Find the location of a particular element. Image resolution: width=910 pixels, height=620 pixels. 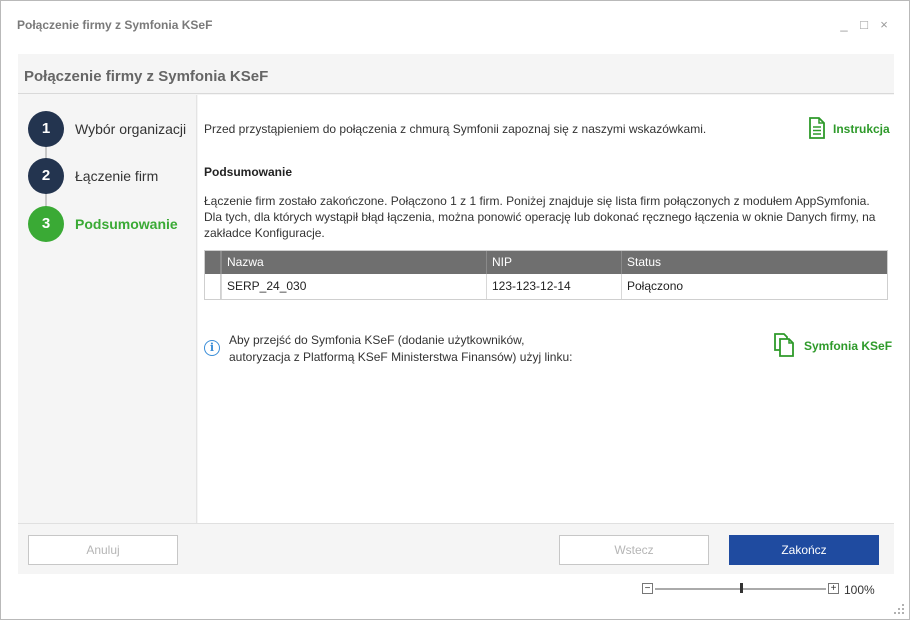

step-number: 3 is located at coordinates (46, 224).